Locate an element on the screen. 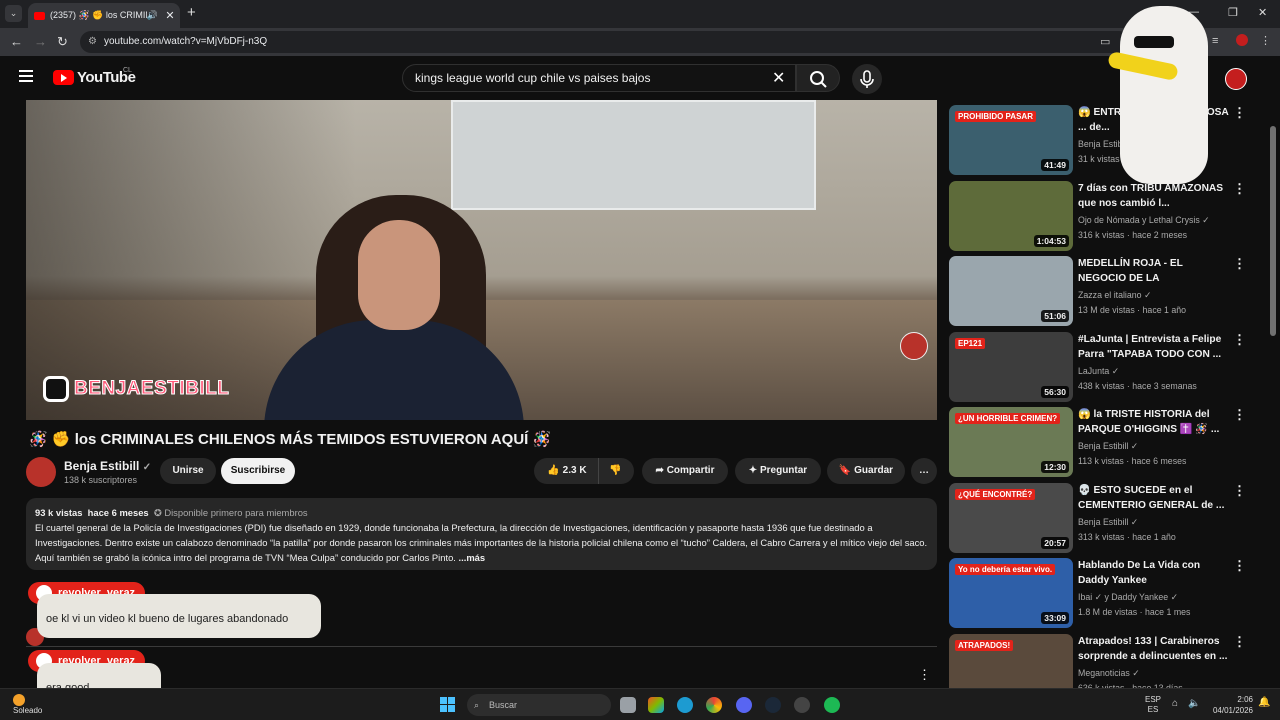 The height and width of the screenshot is (720, 1280). language-indicator: ESP ES is located at coordinates (1153, 705).